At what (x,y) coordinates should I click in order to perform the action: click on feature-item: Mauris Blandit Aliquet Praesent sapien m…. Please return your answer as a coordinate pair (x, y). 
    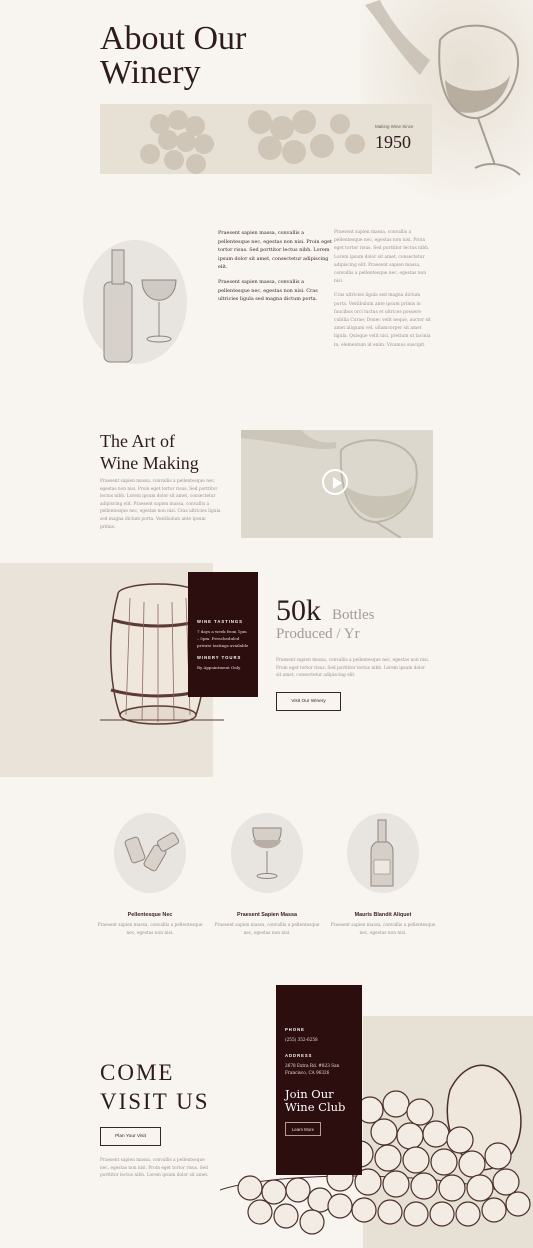
    Looking at the image, I should click on (383, 924).